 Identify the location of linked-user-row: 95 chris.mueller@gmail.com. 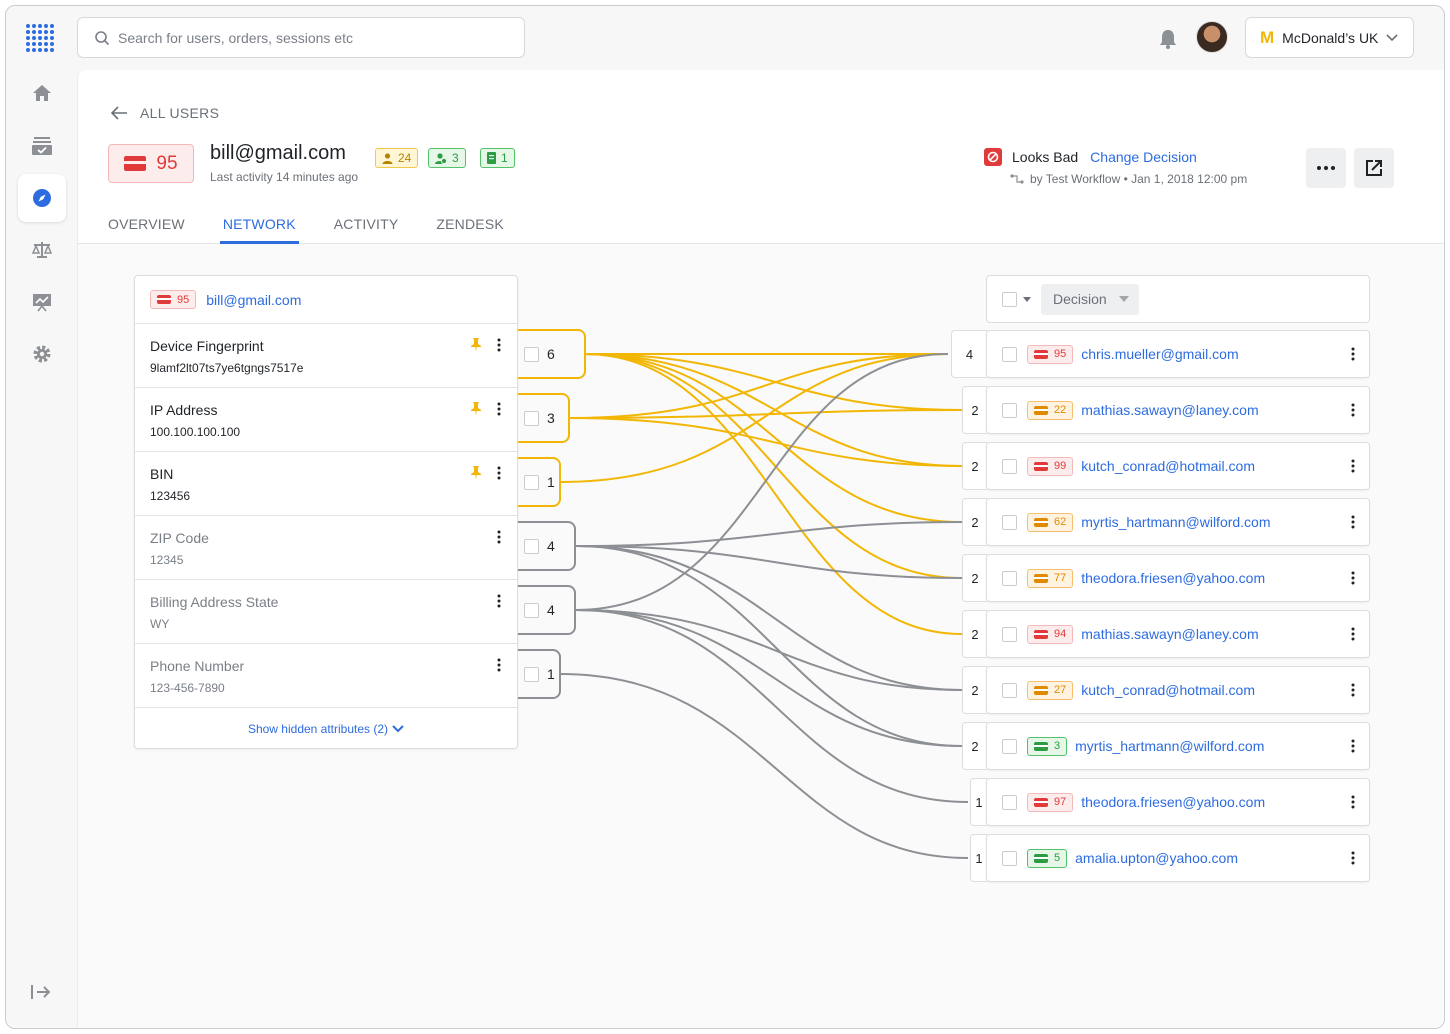
(1178, 354).